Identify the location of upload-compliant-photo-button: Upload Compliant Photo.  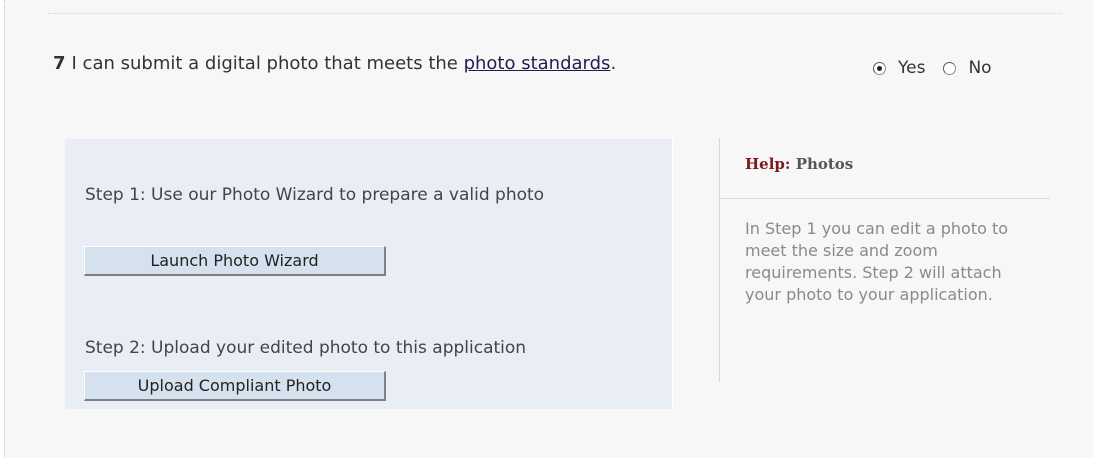
(235, 386).